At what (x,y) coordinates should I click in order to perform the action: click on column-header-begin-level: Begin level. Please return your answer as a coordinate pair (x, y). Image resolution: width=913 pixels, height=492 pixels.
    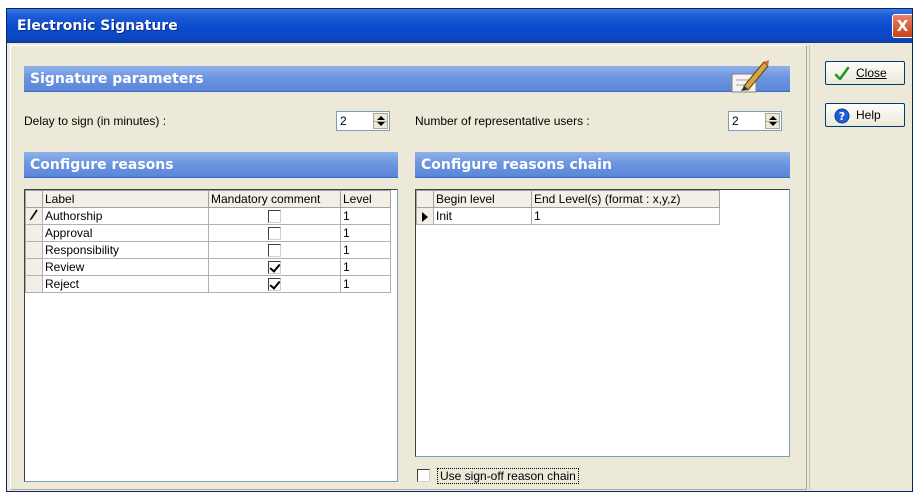
    Looking at the image, I should click on (482, 199).